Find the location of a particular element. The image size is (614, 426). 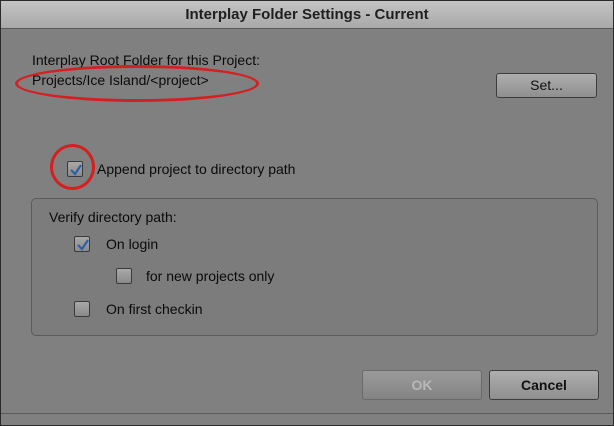

append-project-checkbox is located at coordinates (75, 169).